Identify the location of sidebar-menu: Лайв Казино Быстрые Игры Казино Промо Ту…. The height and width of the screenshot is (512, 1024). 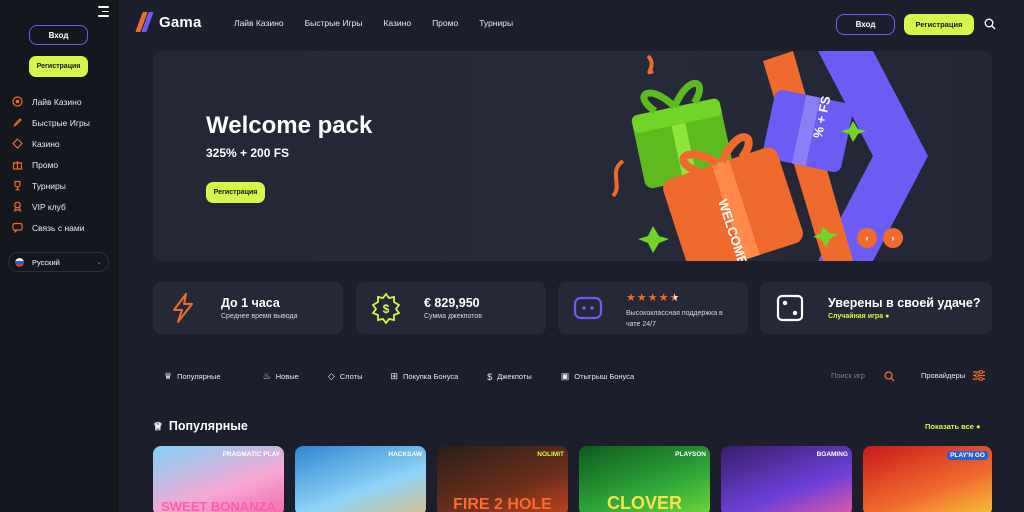
(51, 164).